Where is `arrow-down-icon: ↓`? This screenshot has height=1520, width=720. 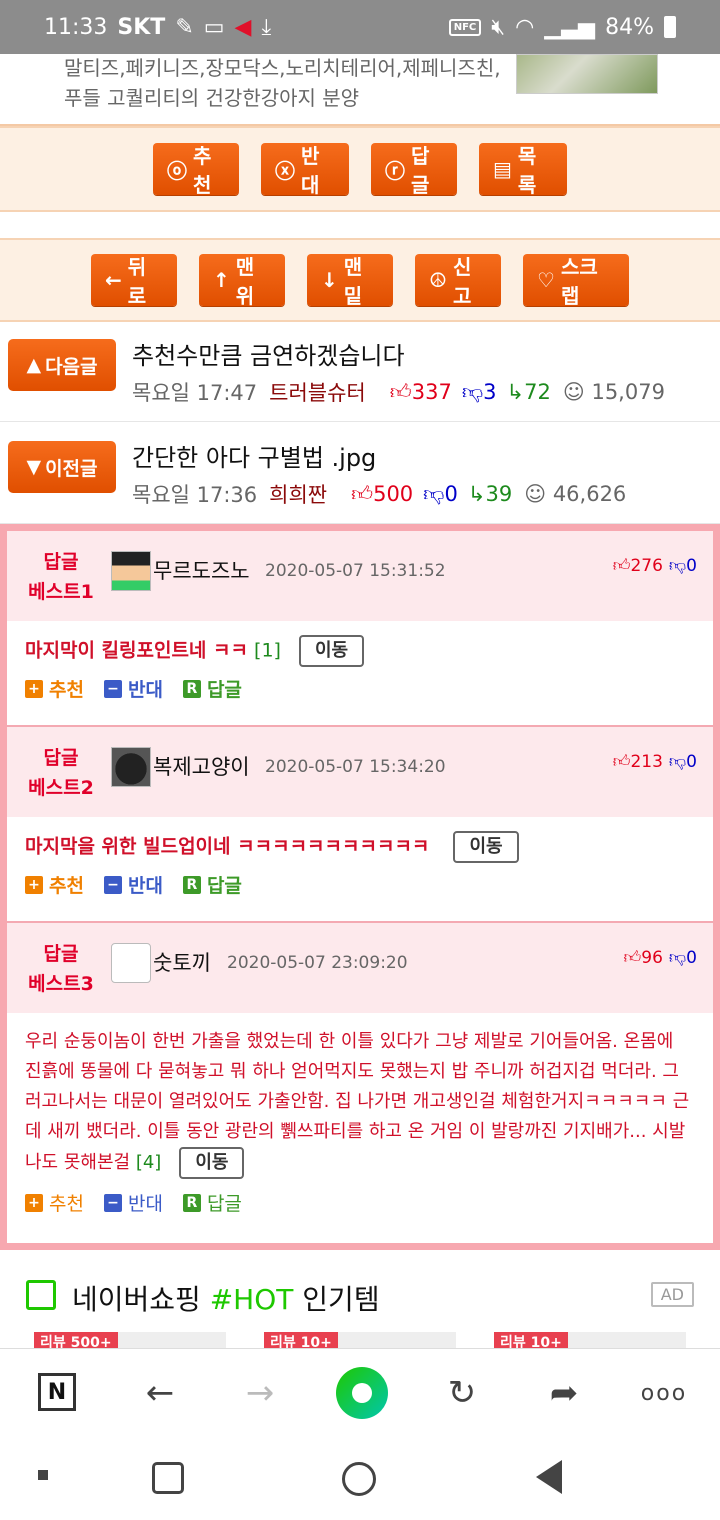
arrow-down-icon: ↓ is located at coordinates (329, 280).